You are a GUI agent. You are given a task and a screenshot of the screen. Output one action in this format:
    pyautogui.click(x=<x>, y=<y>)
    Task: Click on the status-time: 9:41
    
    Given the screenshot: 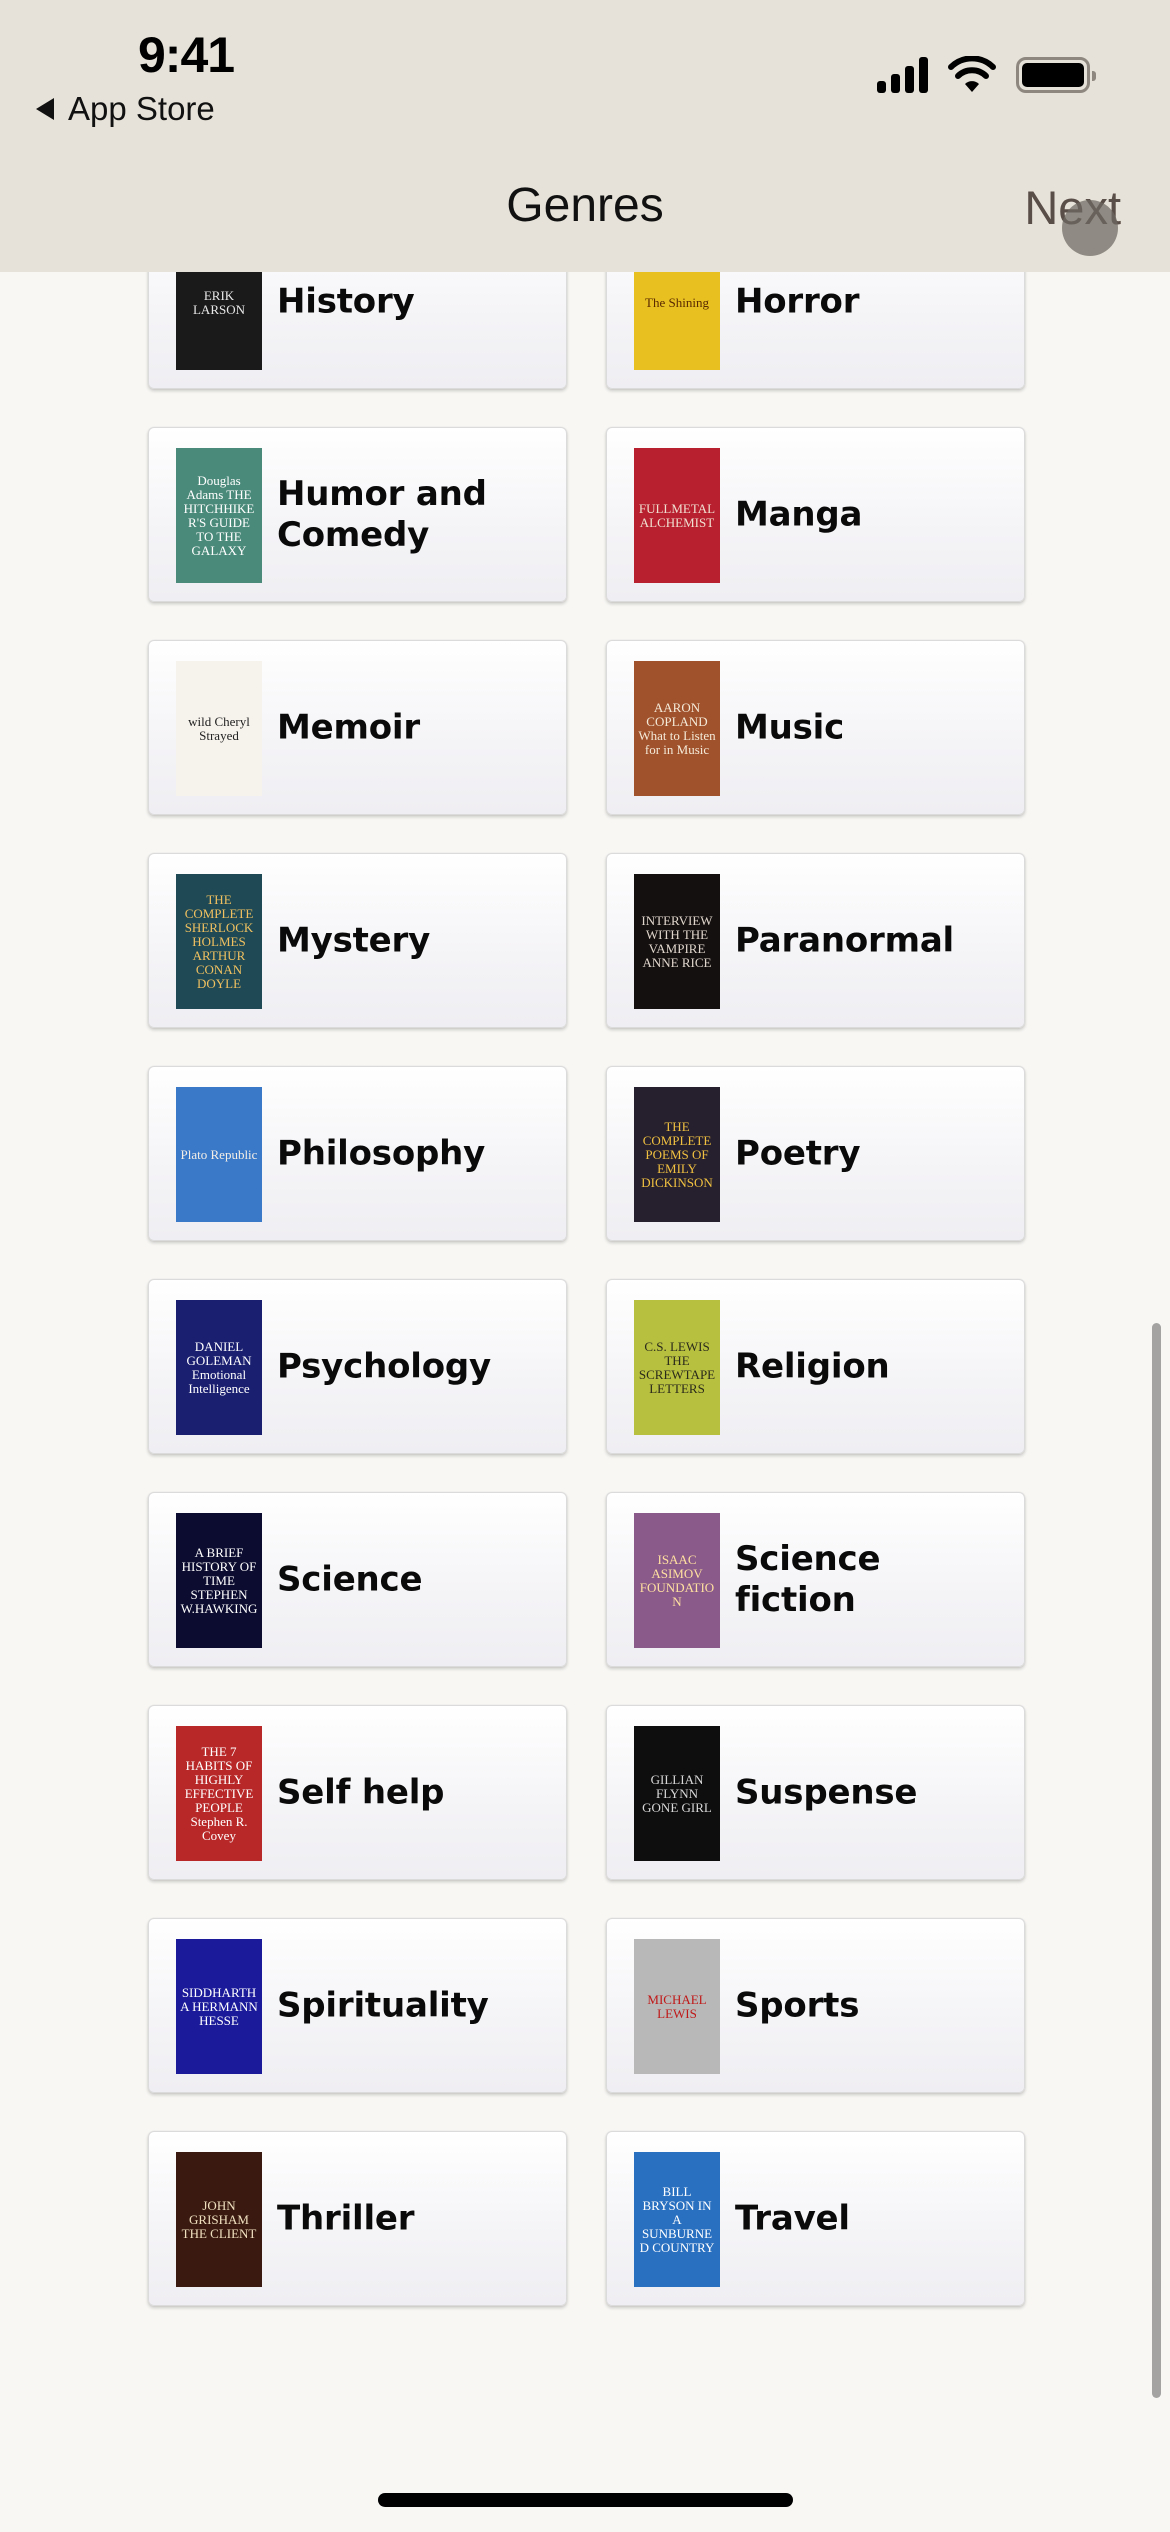 What is the action you would take?
    pyautogui.click(x=186, y=55)
    